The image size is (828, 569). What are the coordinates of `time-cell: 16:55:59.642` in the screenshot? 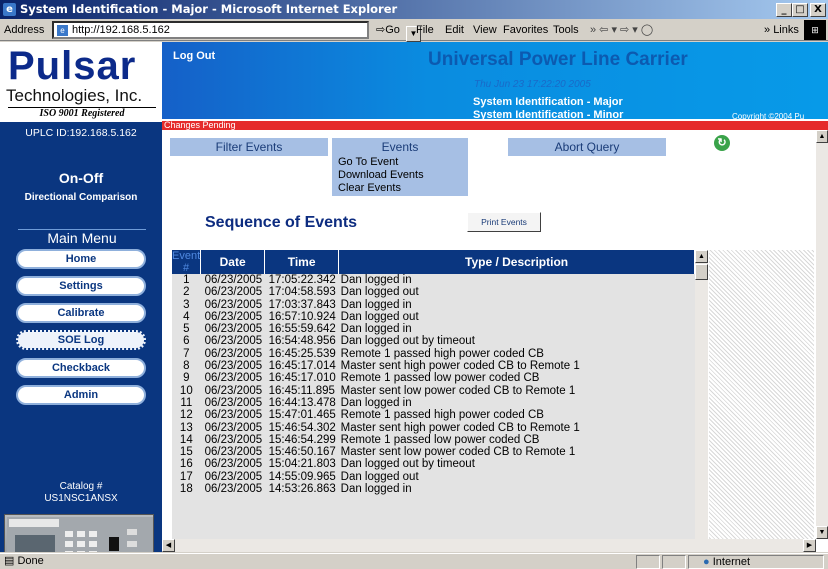 It's located at (302, 329).